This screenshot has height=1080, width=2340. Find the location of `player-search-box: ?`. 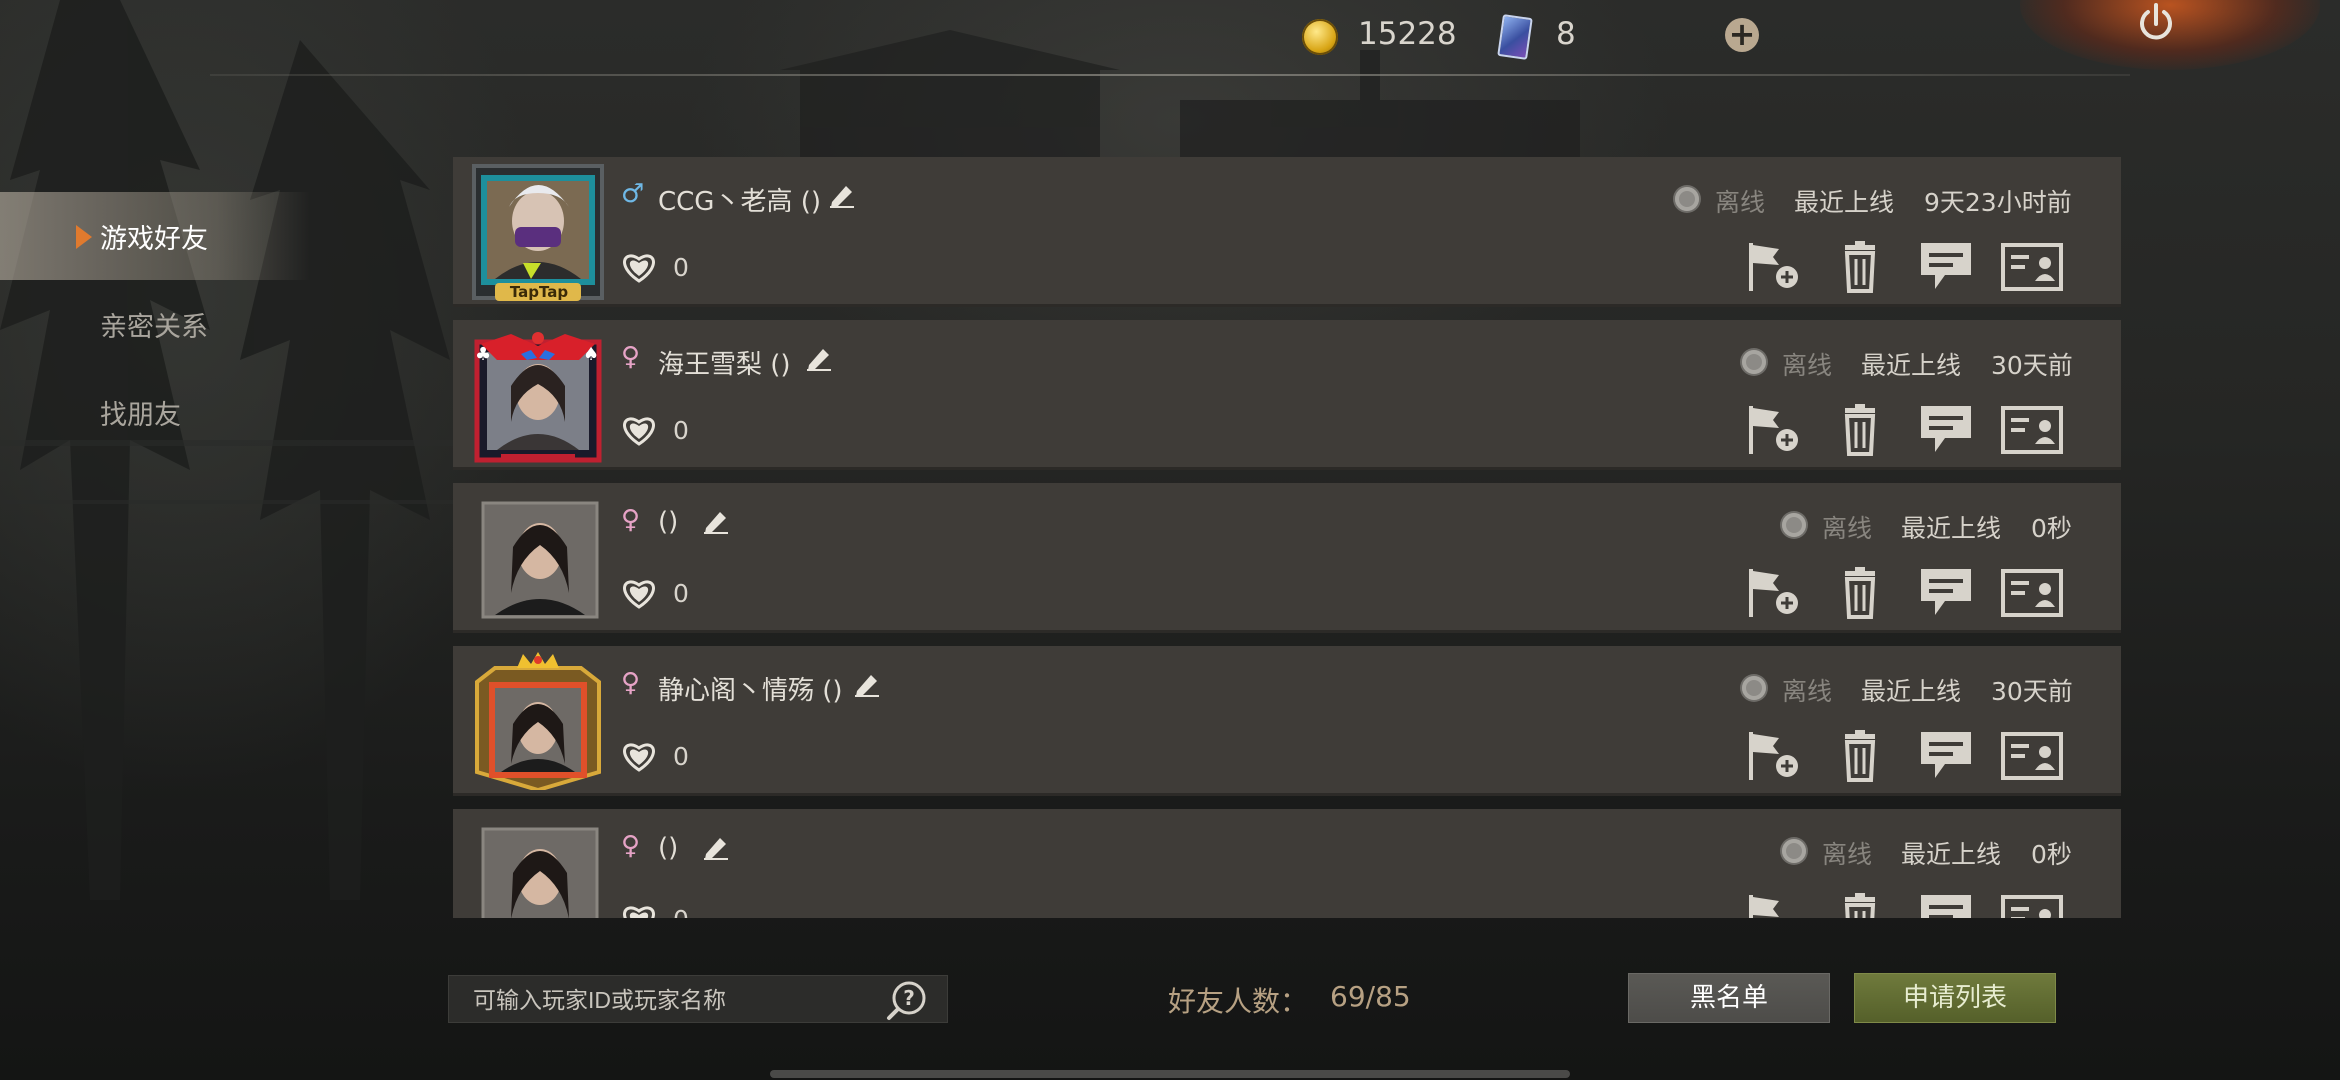

player-search-box: ? is located at coordinates (698, 999).